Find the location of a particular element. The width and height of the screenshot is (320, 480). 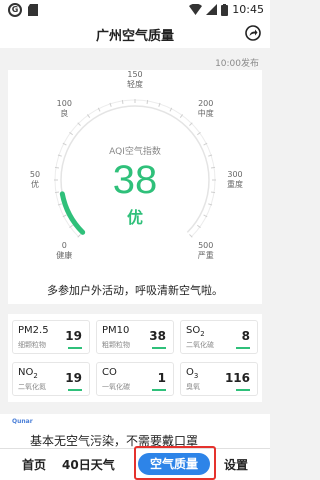

pollutant-co: CO 一氧化碳 1 is located at coordinates (135, 379).